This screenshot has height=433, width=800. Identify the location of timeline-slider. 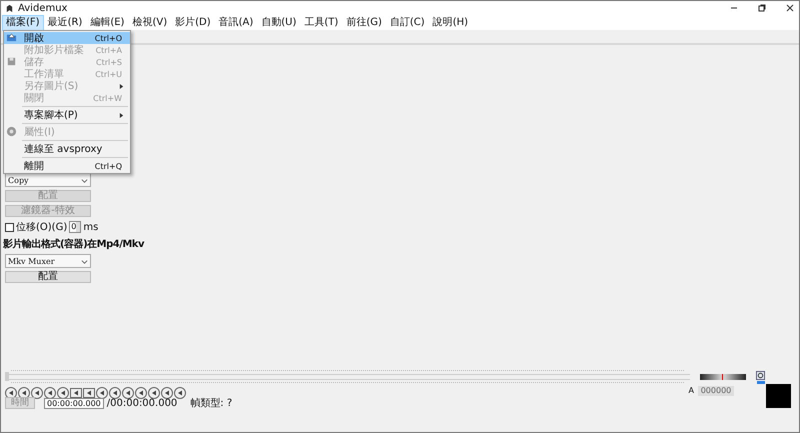
(347, 377).